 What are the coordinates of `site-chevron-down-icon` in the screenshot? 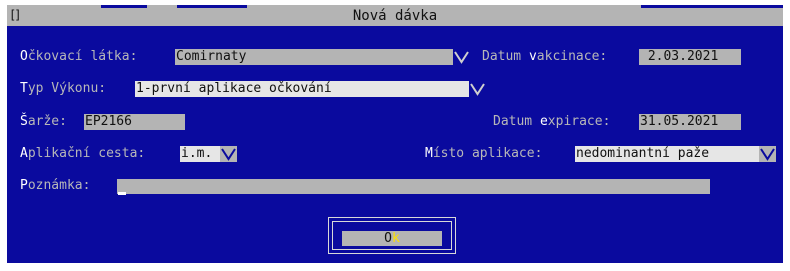 It's located at (767, 154).